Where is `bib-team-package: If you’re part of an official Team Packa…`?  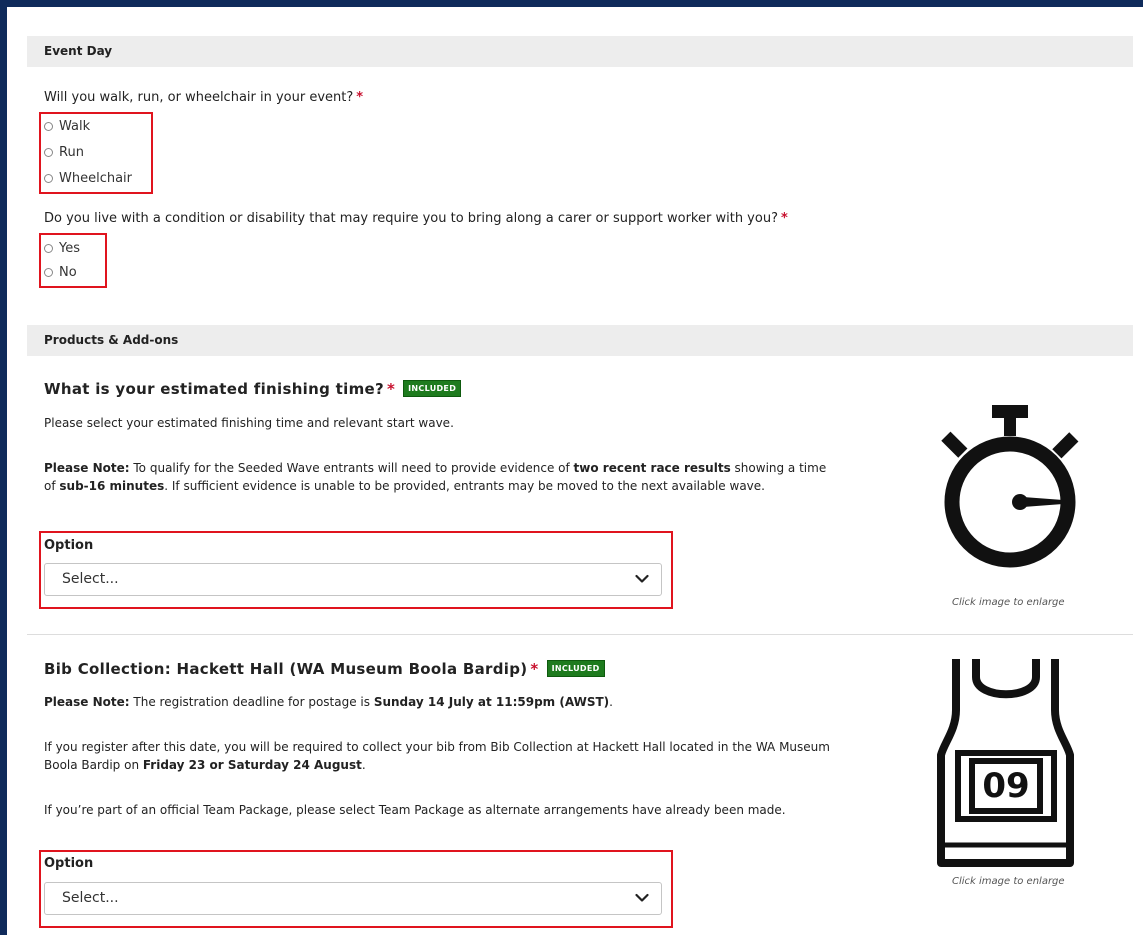
bib-team-package: If you’re part of an official Team Packa… is located at coordinates (415, 810).